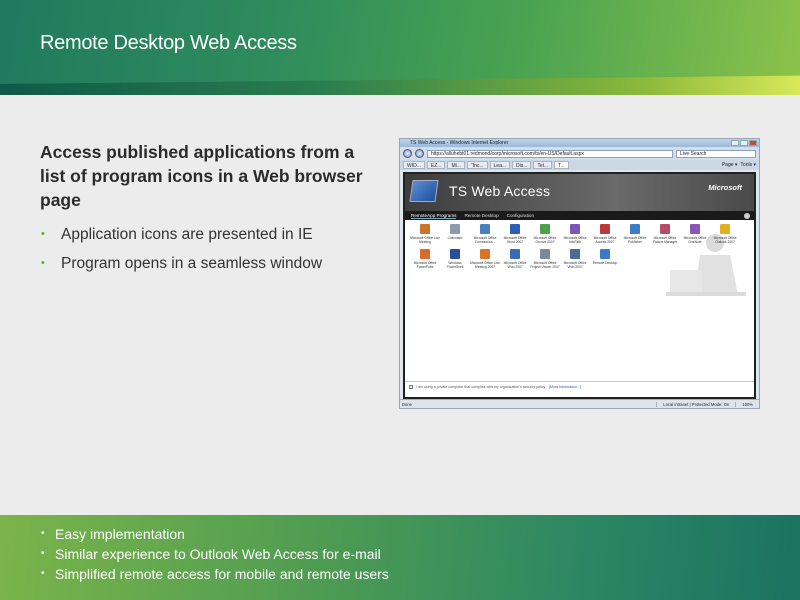  I want to click on window-controls, so click(744, 143).